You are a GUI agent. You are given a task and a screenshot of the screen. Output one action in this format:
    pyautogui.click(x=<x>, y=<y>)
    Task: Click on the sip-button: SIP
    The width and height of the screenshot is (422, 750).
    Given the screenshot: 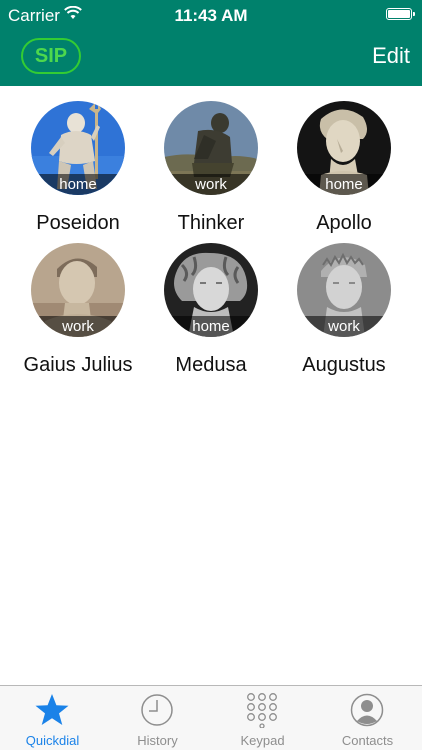 What is the action you would take?
    pyautogui.click(x=51, y=56)
    